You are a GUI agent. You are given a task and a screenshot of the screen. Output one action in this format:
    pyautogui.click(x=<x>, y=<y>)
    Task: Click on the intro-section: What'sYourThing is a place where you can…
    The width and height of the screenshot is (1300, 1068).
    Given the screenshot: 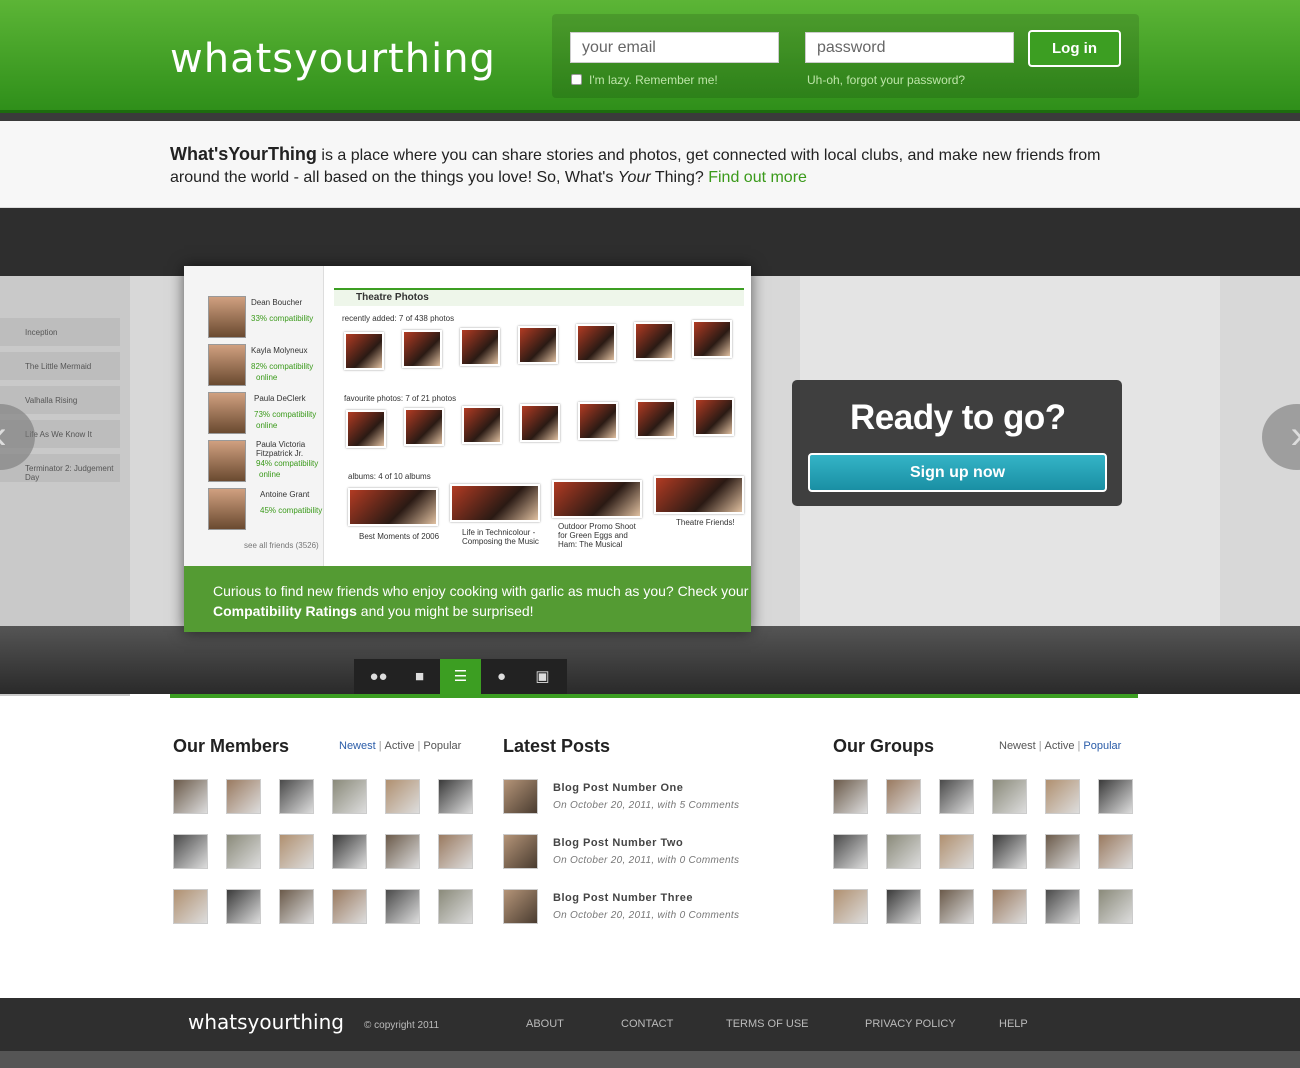 What is the action you would take?
    pyautogui.click(x=650, y=164)
    